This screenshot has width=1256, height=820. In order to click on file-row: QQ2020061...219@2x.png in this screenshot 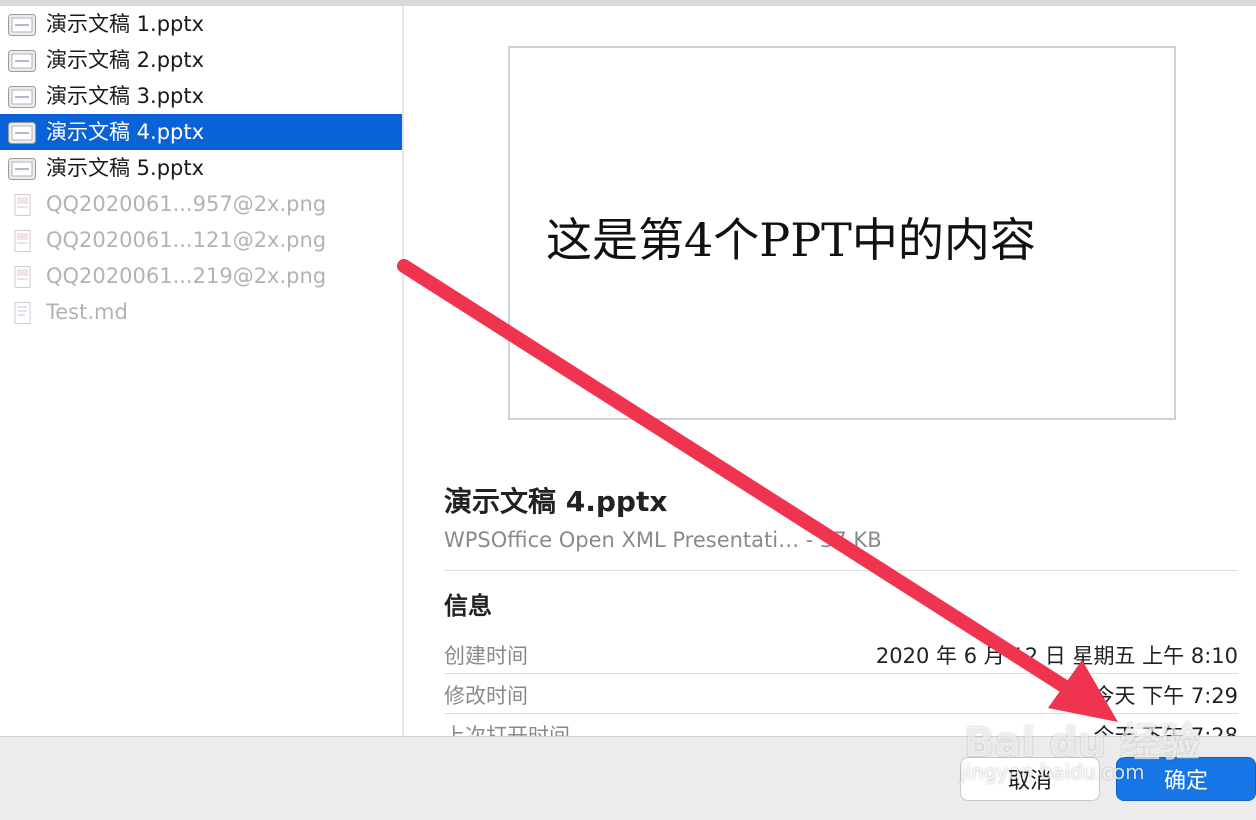, I will do `click(201, 276)`.